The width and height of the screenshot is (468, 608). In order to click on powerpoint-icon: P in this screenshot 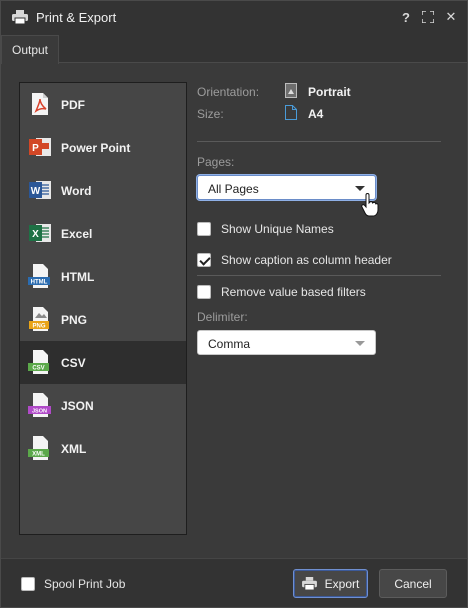, I will do `click(40, 147)`.